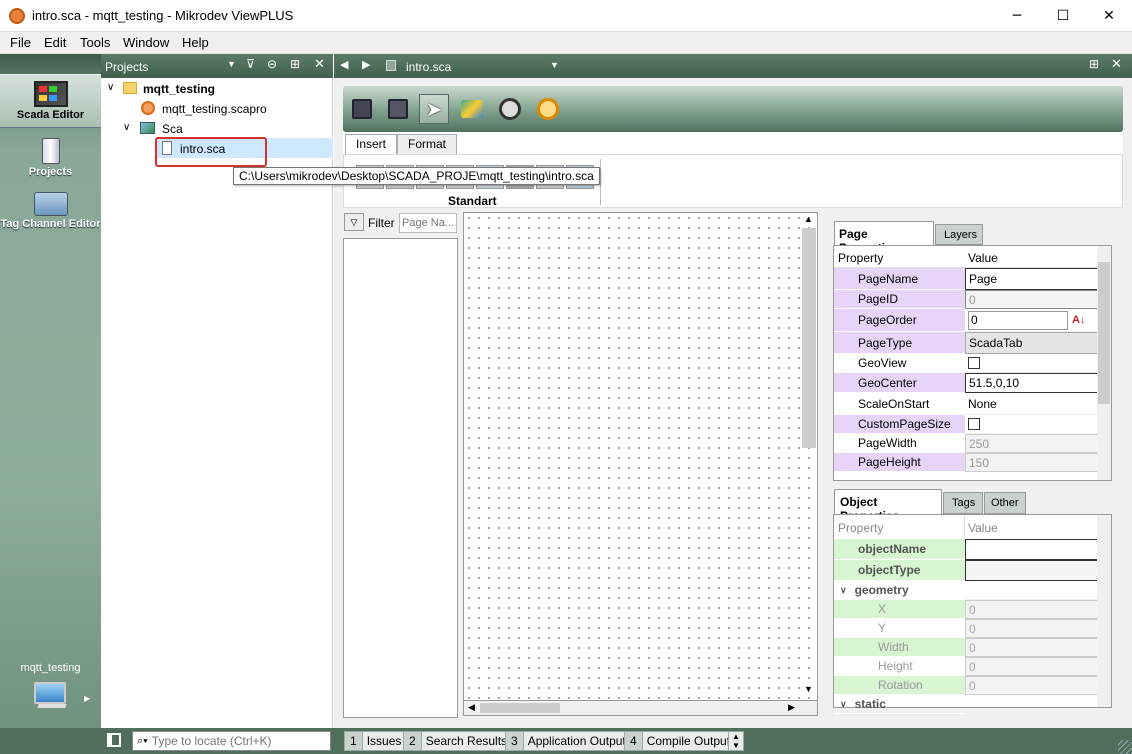  What do you see at coordinates (354, 222) in the screenshot?
I see `filter-toggle-icon: ▽` at bounding box center [354, 222].